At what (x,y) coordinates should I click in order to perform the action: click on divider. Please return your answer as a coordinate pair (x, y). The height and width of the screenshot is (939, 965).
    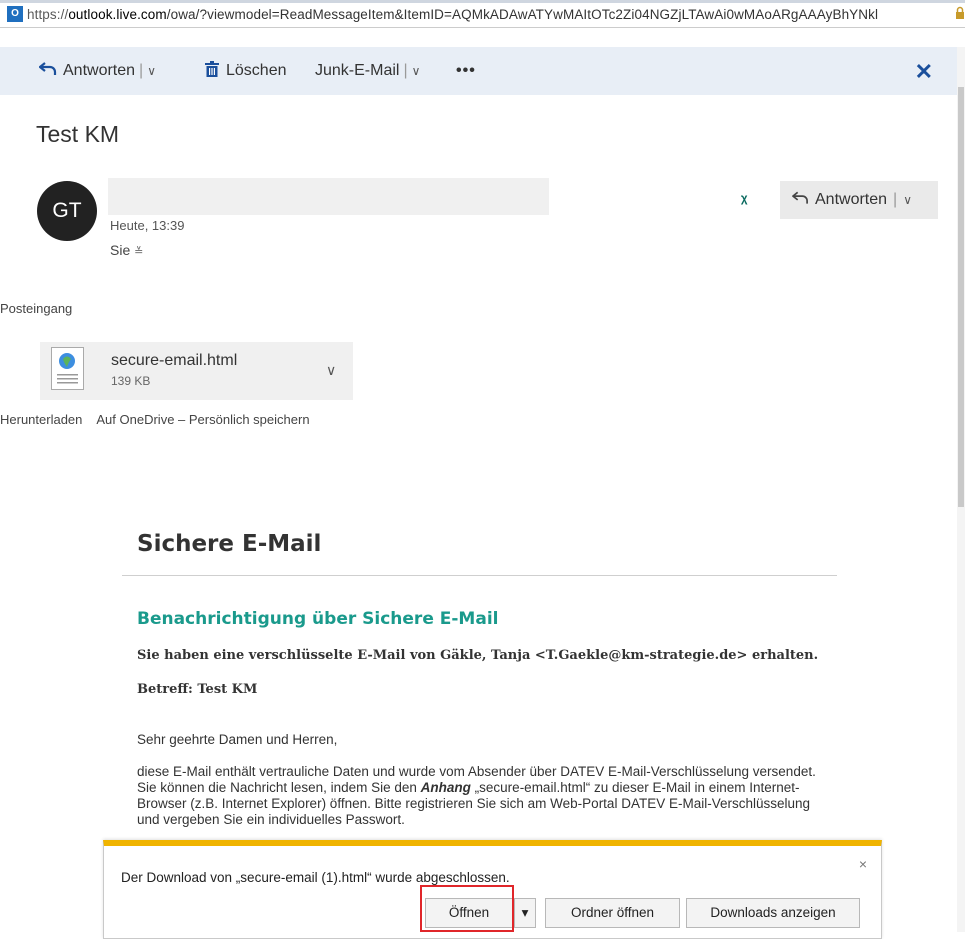
    Looking at the image, I should click on (479, 575).